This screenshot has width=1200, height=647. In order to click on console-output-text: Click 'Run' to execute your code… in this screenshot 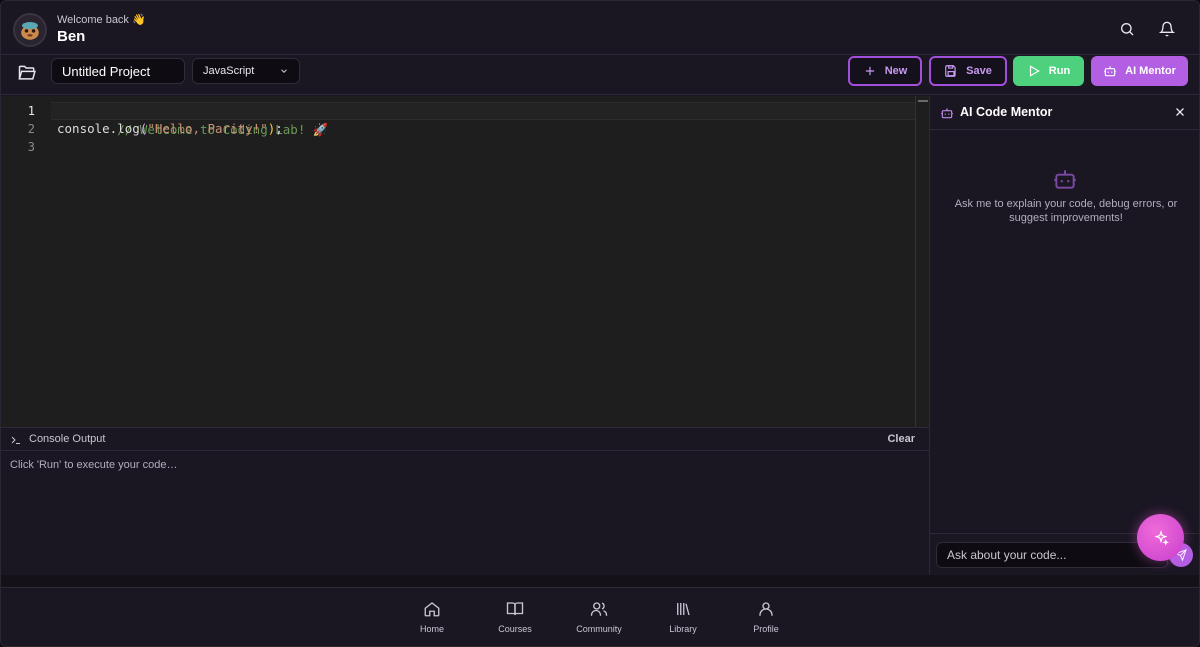, I will do `click(94, 465)`.